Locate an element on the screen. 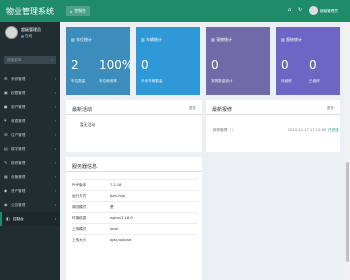 This screenshot has width=350, height=280. table-row: 上传模式 local is located at coordinates (135, 228).